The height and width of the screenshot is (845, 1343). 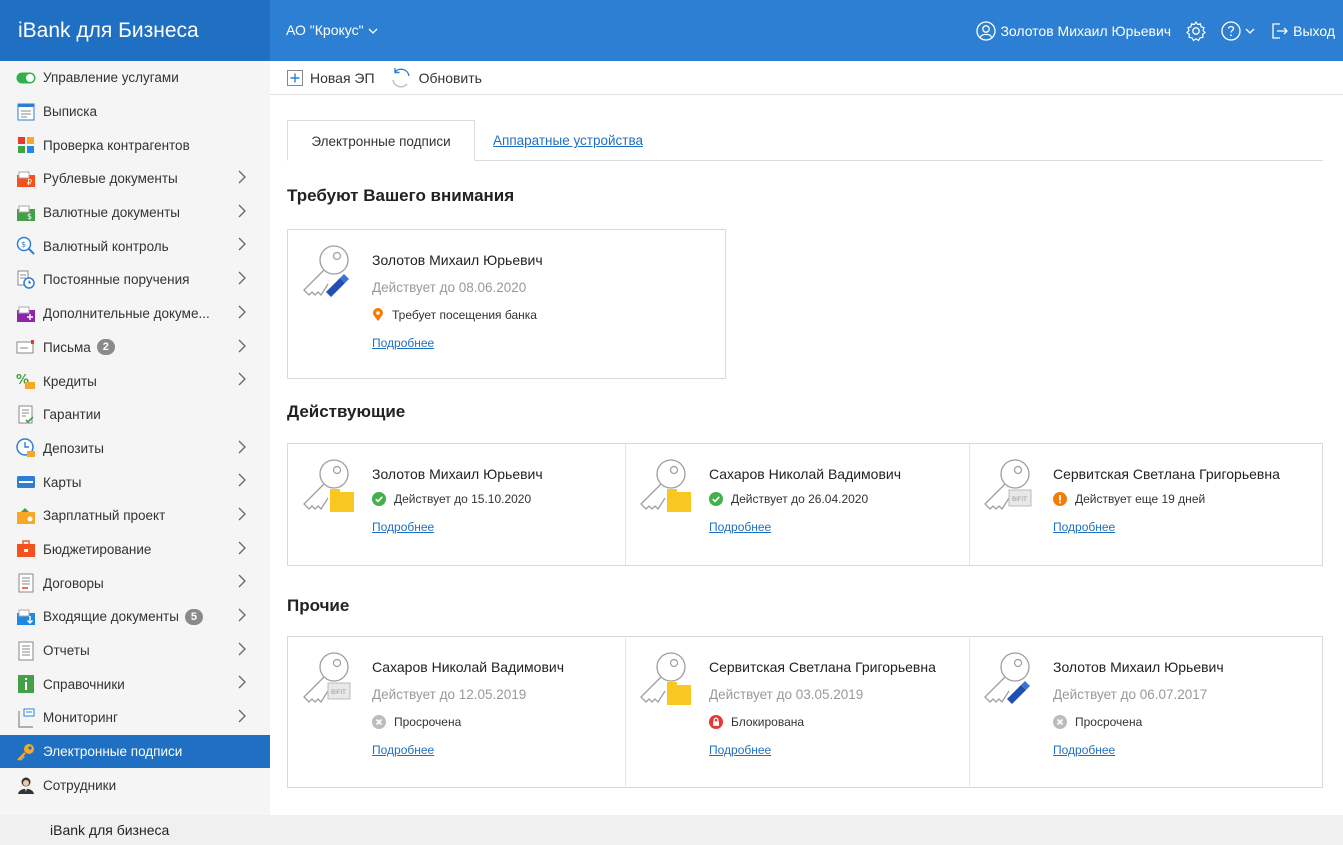 I want to click on monitoring-icon, so click(x=26, y=718).